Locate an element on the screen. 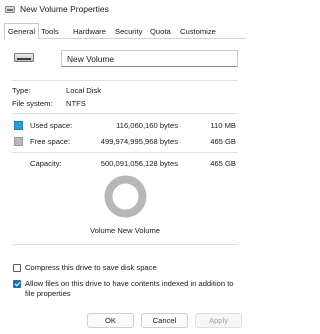 This screenshot has width=320, height=334. free-space-label: Free space: is located at coordinates (50, 141).